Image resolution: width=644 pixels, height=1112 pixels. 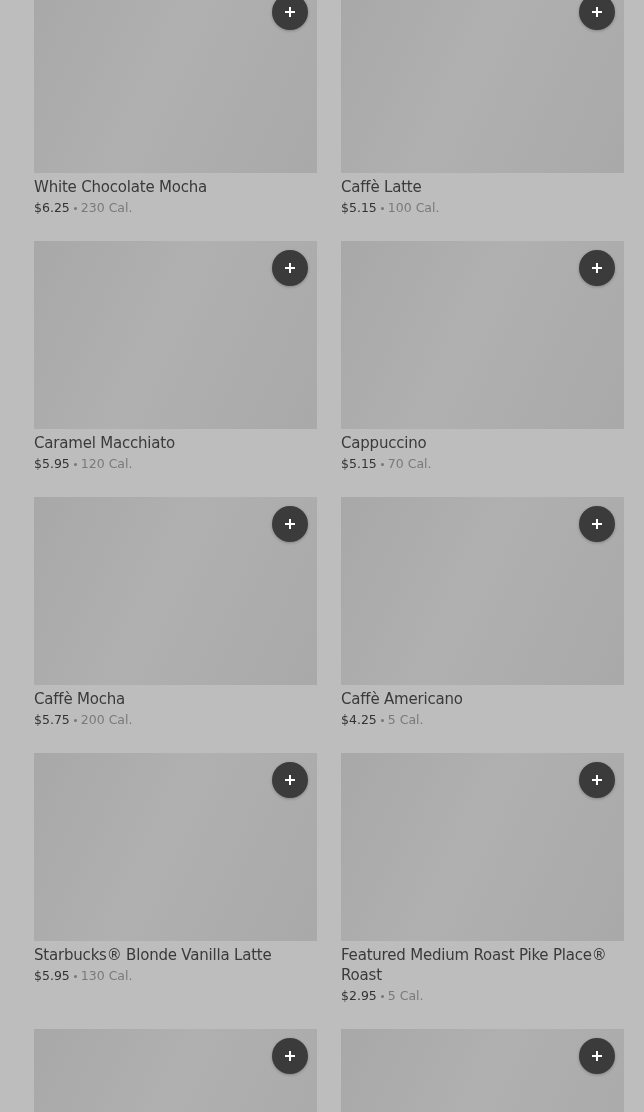 What do you see at coordinates (153, 955) in the screenshot?
I see `item-name: Starbucks® Blonde Vanilla Latte` at bounding box center [153, 955].